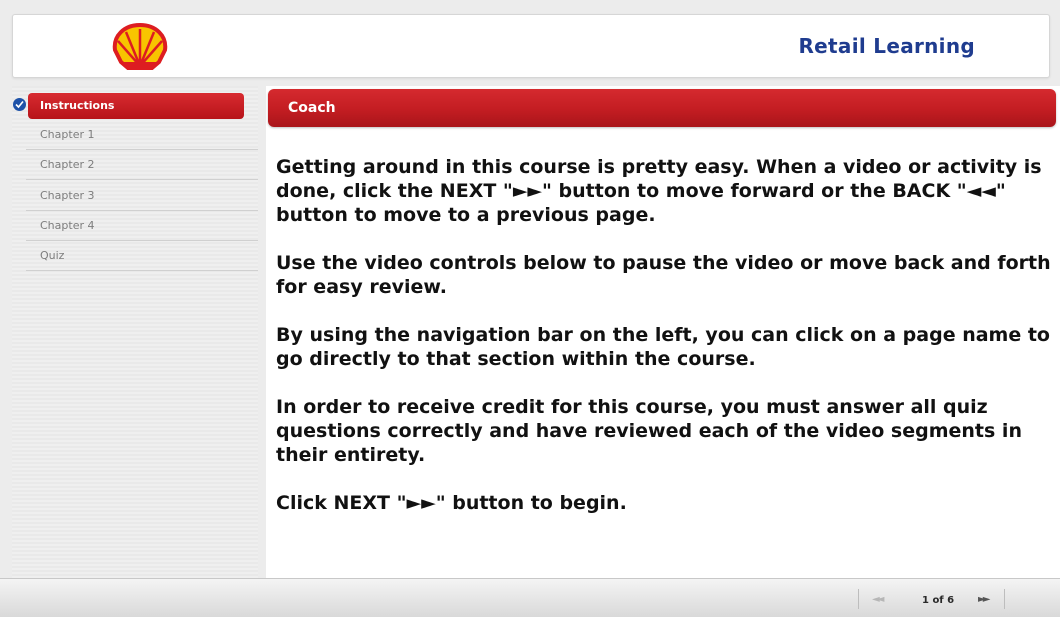 The image size is (1060, 617). What do you see at coordinates (142, 165) in the screenshot?
I see `sidebar-item-chapter-2: Chapter 2` at bounding box center [142, 165].